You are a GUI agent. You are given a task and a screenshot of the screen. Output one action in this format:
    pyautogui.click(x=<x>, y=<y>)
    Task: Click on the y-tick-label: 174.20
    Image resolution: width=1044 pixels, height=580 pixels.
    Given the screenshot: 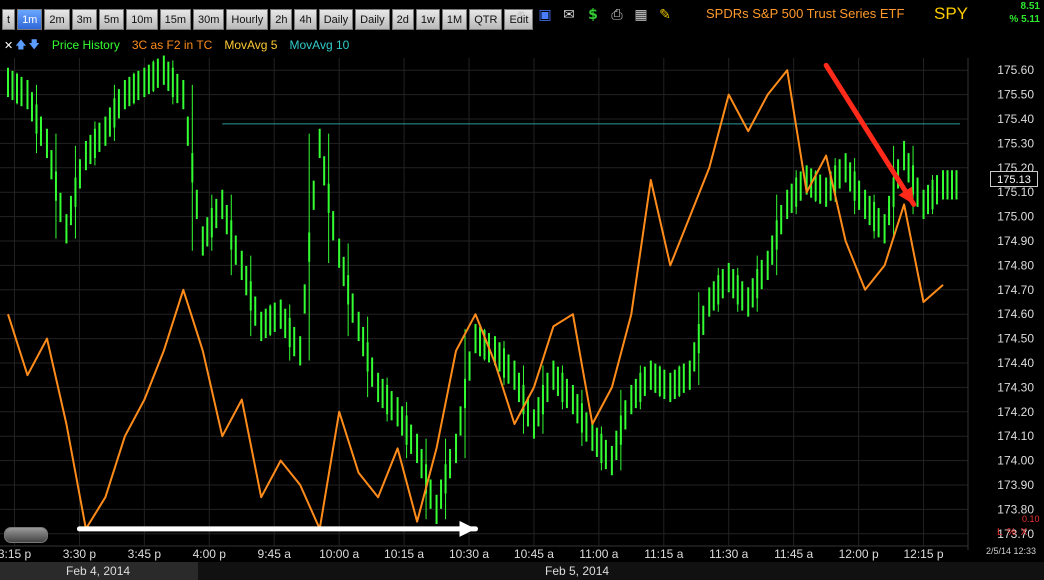 What is the action you would take?
    pyautogui.click(x=1015, y=412)
    